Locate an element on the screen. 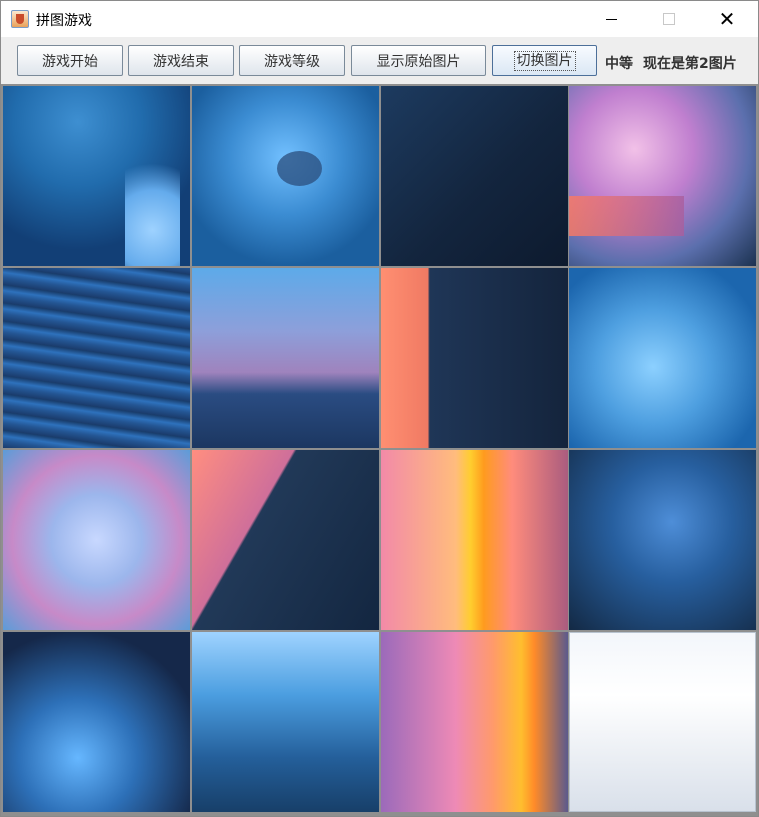 This screenshot has width=759, height=817. window-title: 拼图游戏 is located at coordinates (64, 21).